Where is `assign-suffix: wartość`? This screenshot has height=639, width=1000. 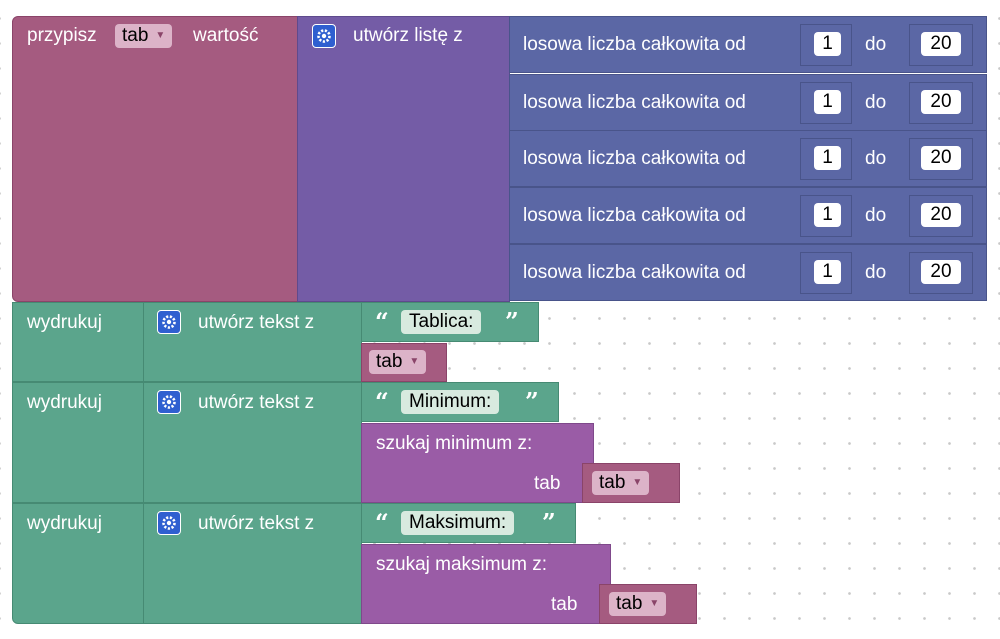 assign-suffix: wartość is located at coordinates (226, 35).